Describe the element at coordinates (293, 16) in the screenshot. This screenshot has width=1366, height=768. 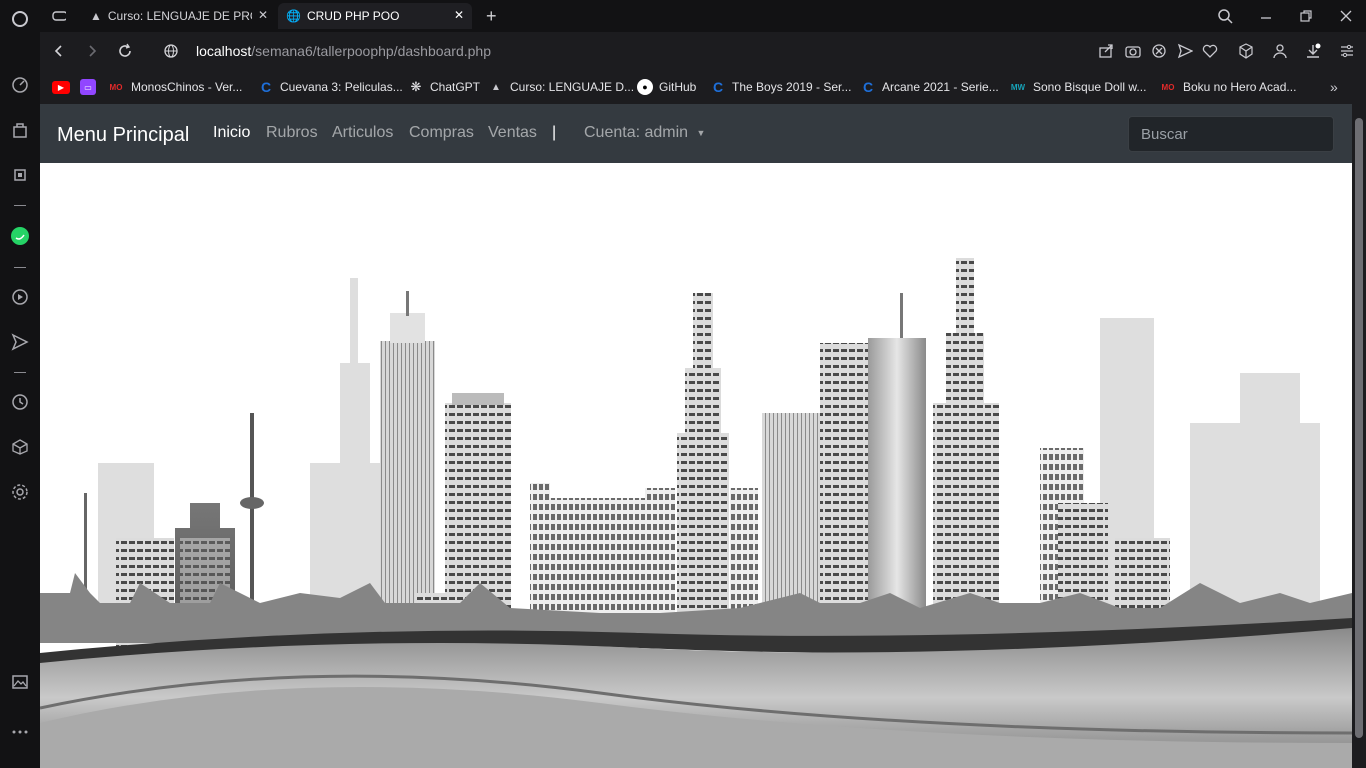
I see `globe-icon: 🌐` at that location.